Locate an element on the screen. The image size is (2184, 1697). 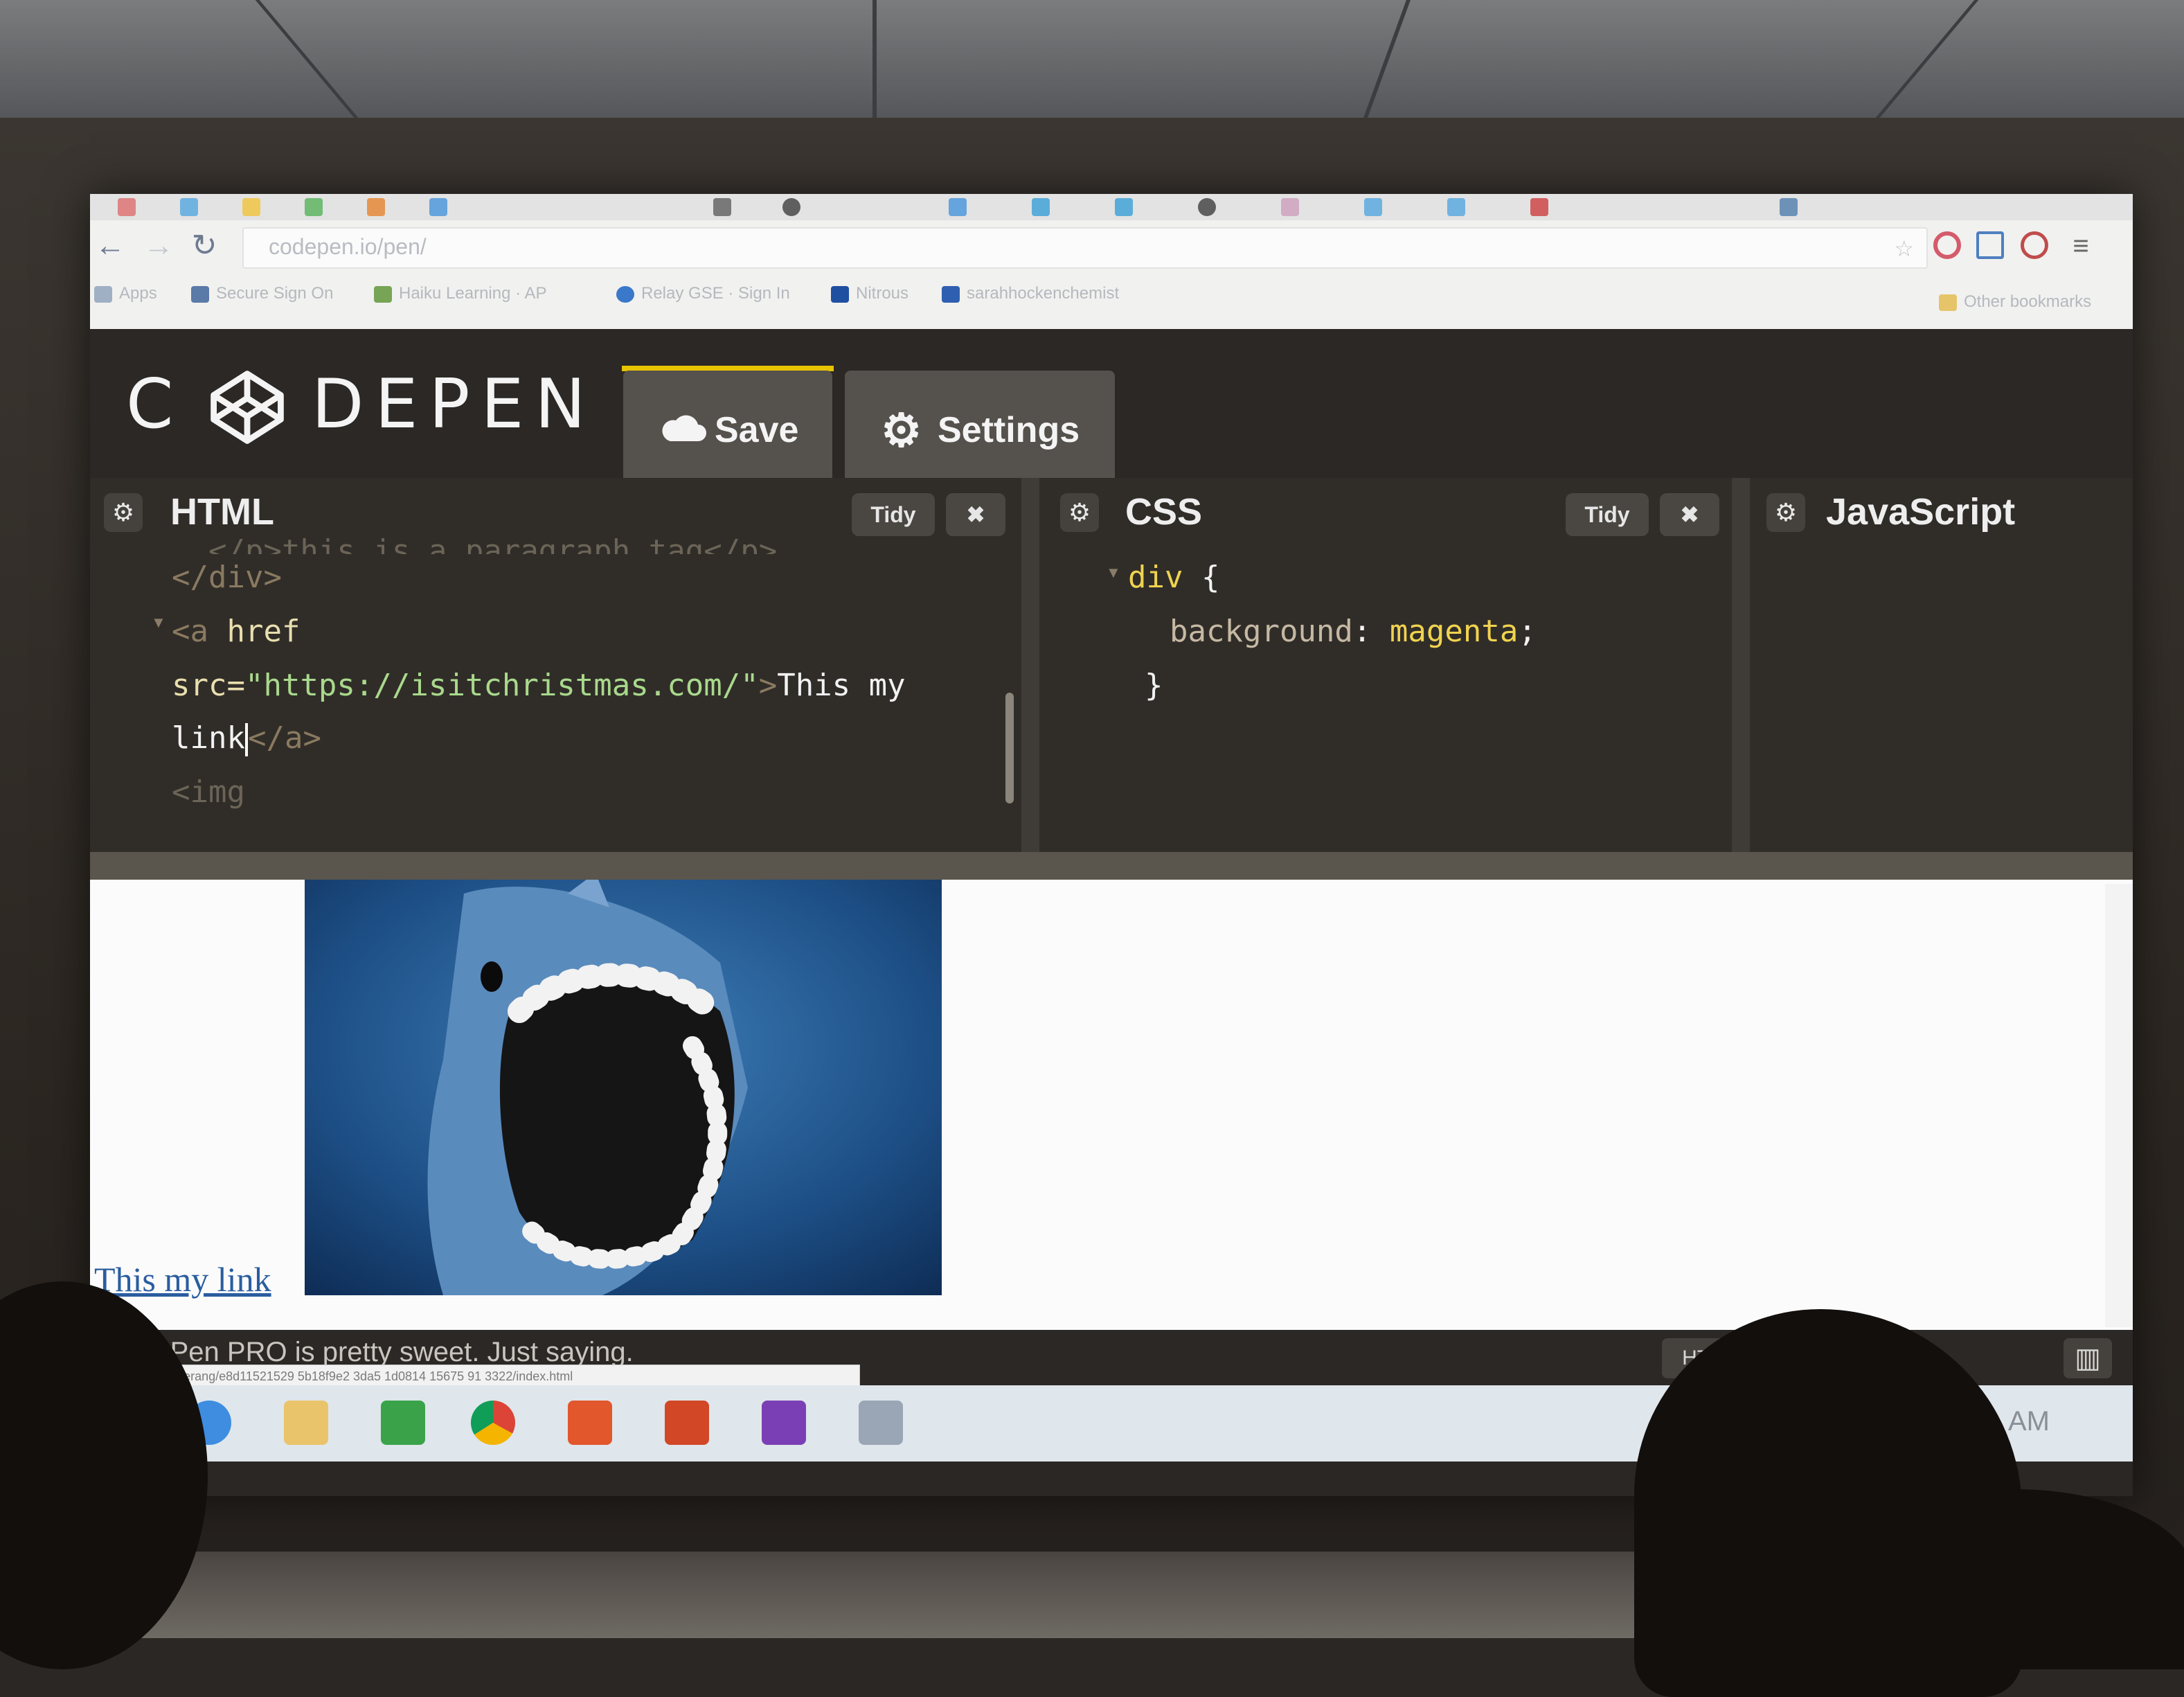
code-line: link</a> is located at coordinates (246, 738).